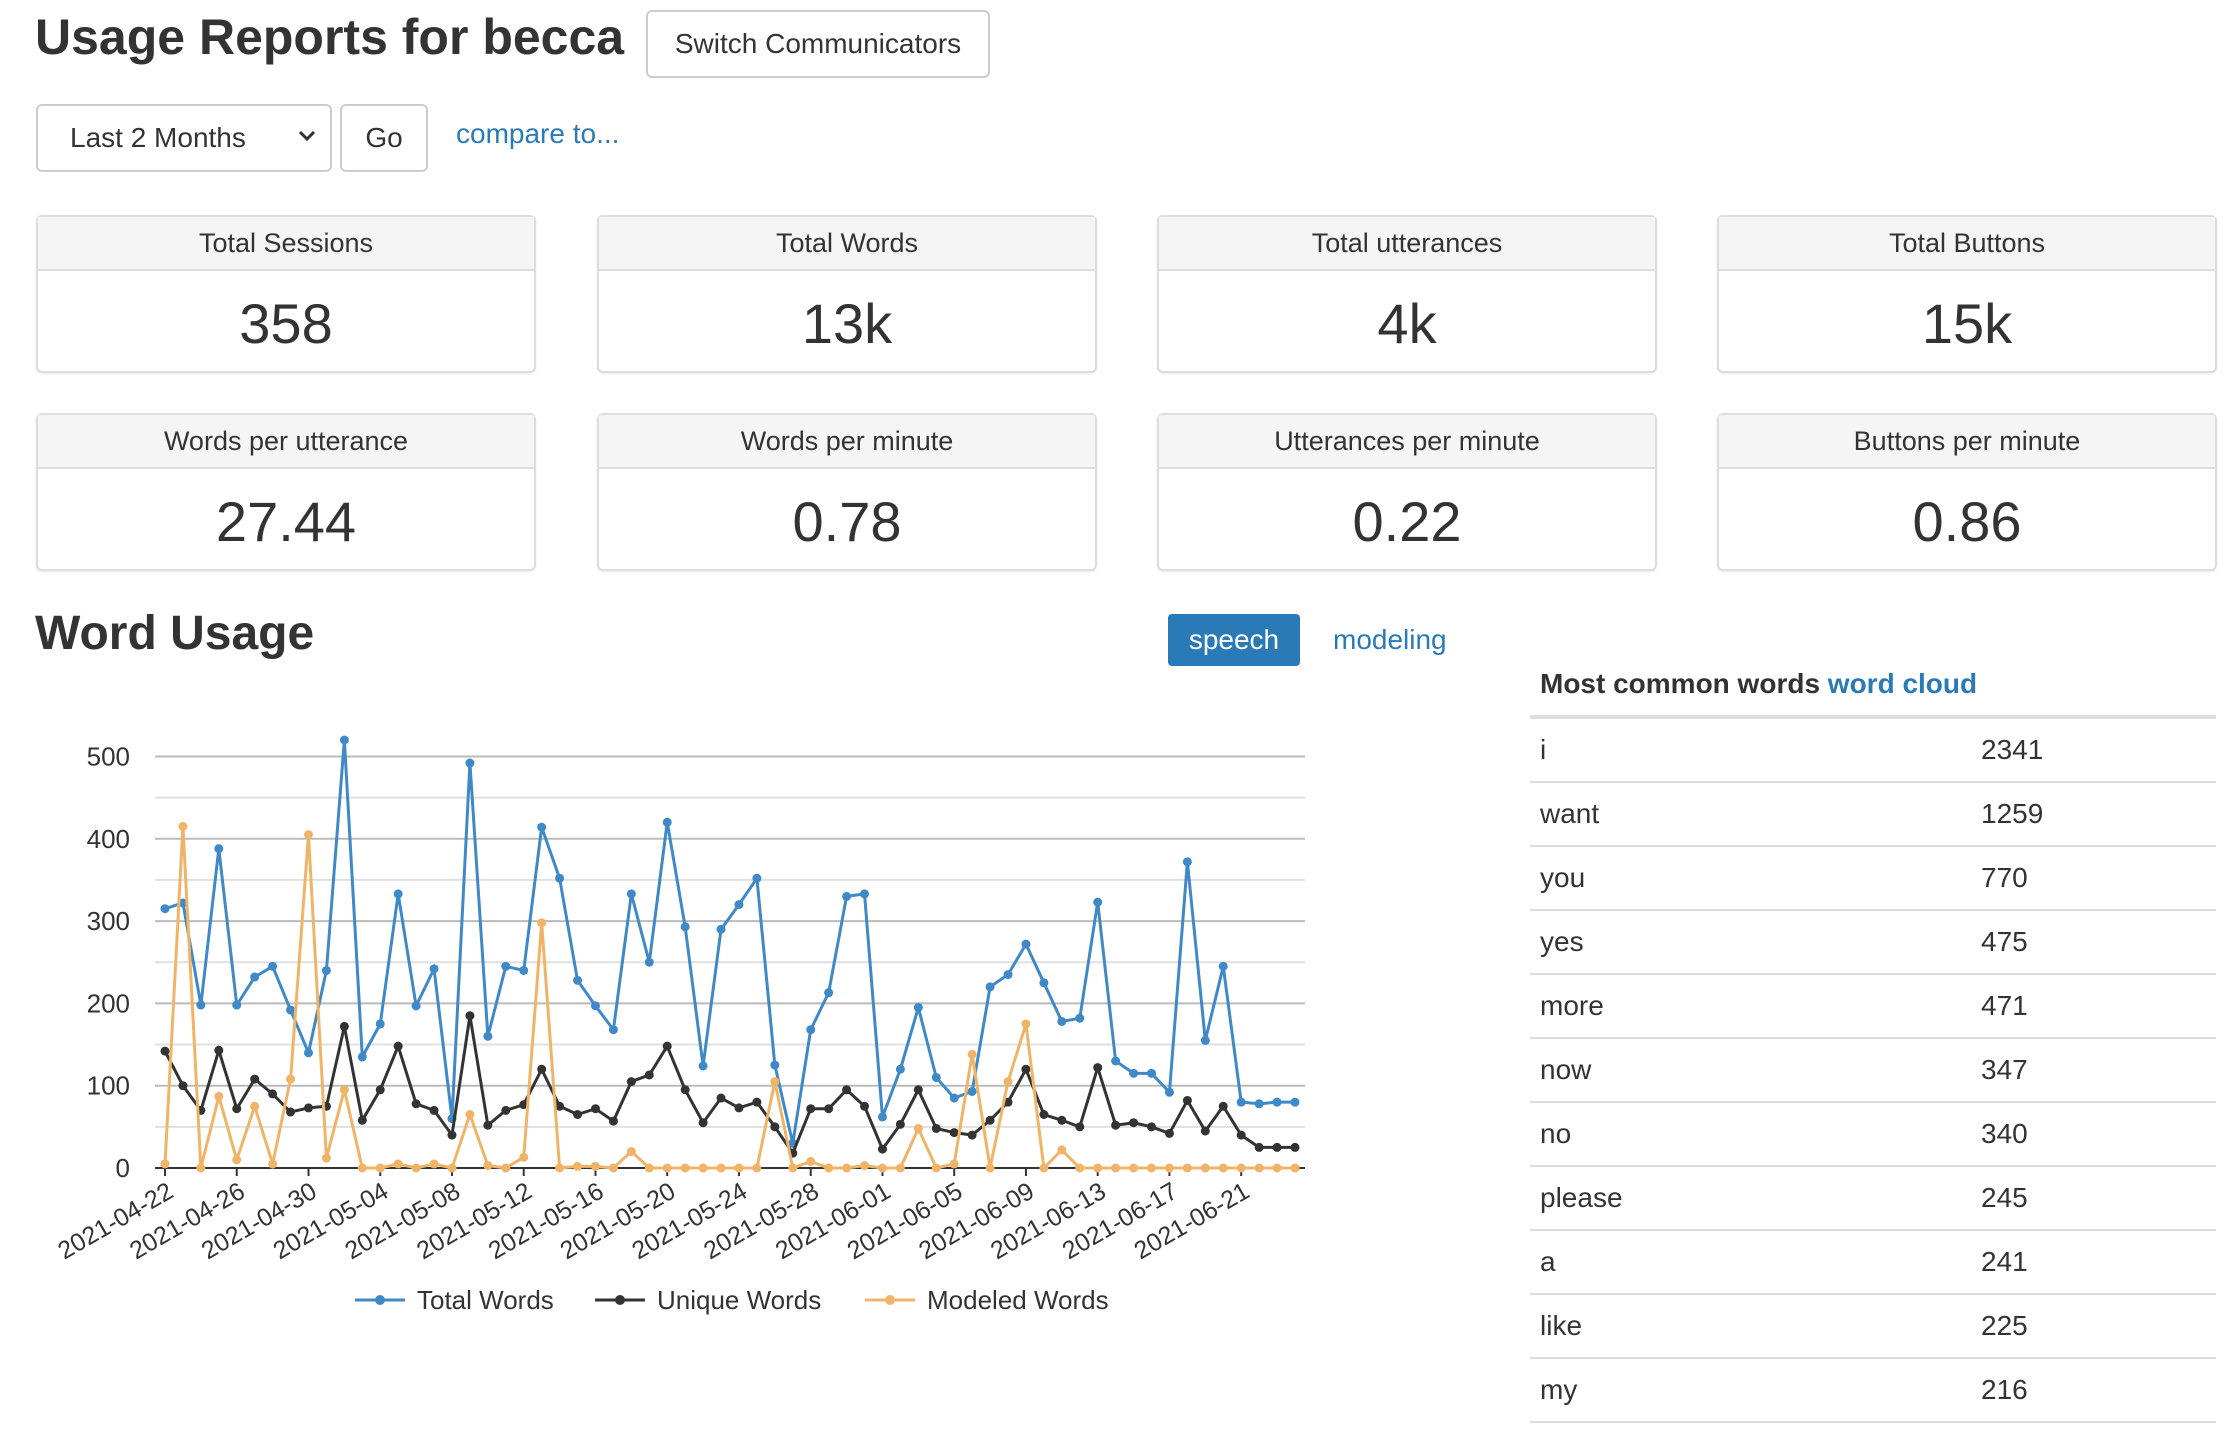 The image size is (2236, 1444). What do you see at coordinates (1873, 1199) in the screenshot?
I see `table-row: please 245` at bounding box center [1873, 1199].